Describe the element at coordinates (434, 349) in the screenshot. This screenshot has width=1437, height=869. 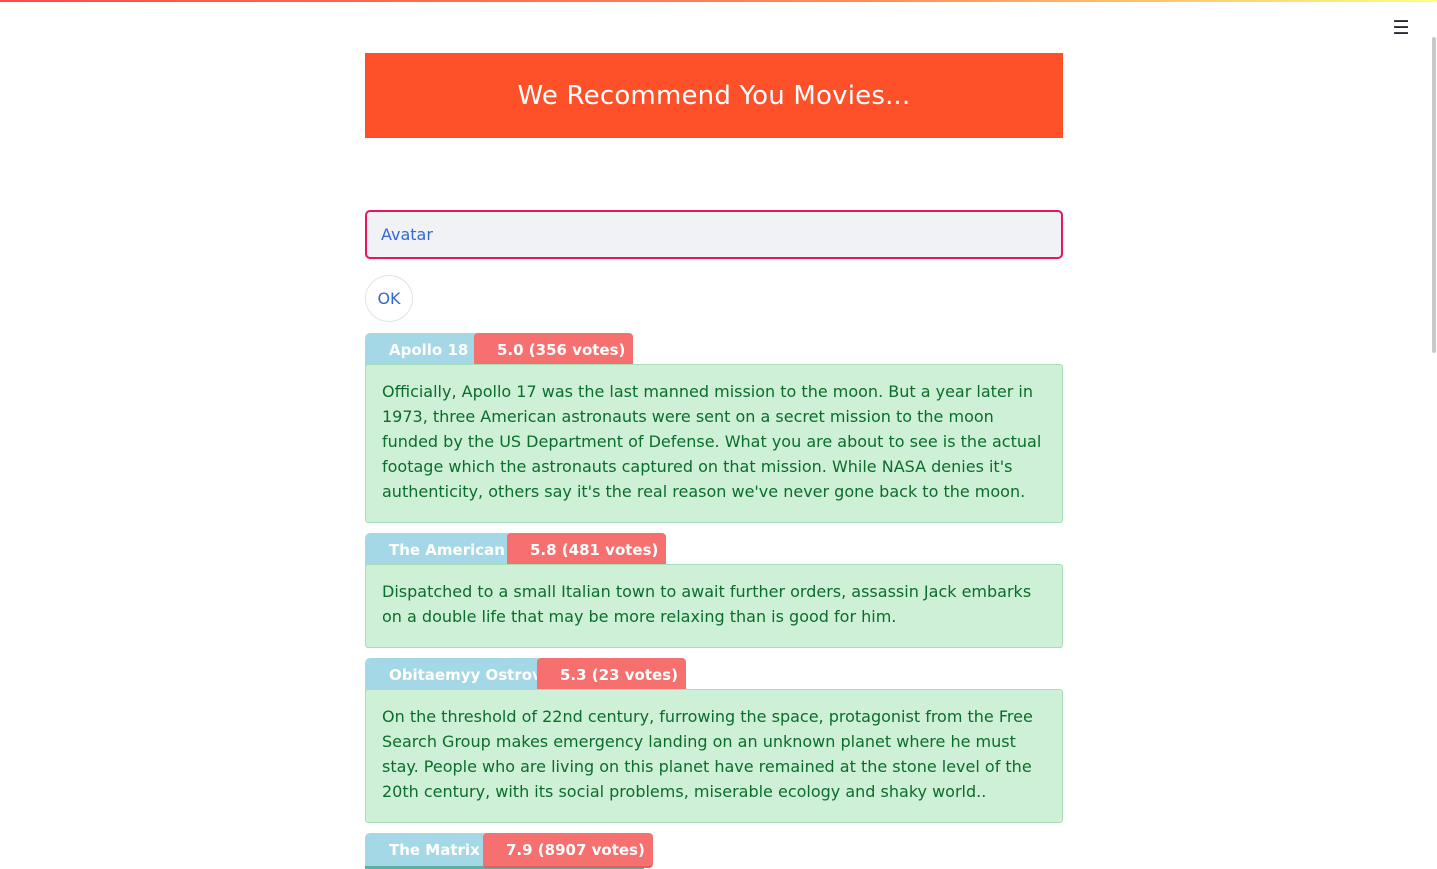
I see `movie-title: Apollo 18 -` at that location.